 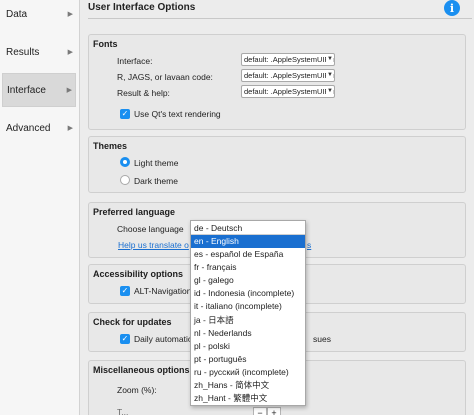 I want to click on section-title: Fonts, so click(x=105, y=44).